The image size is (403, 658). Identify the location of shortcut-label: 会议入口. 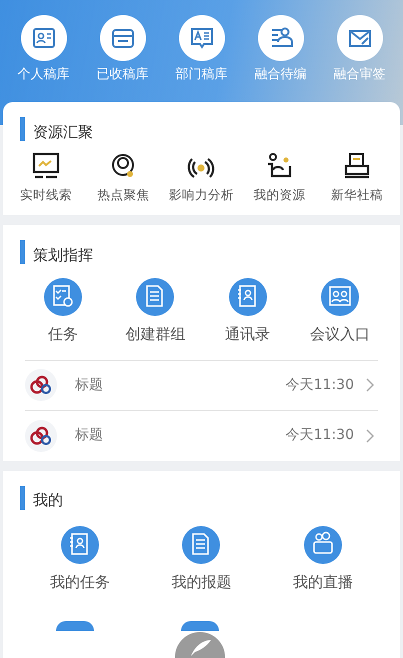
(340, 334).